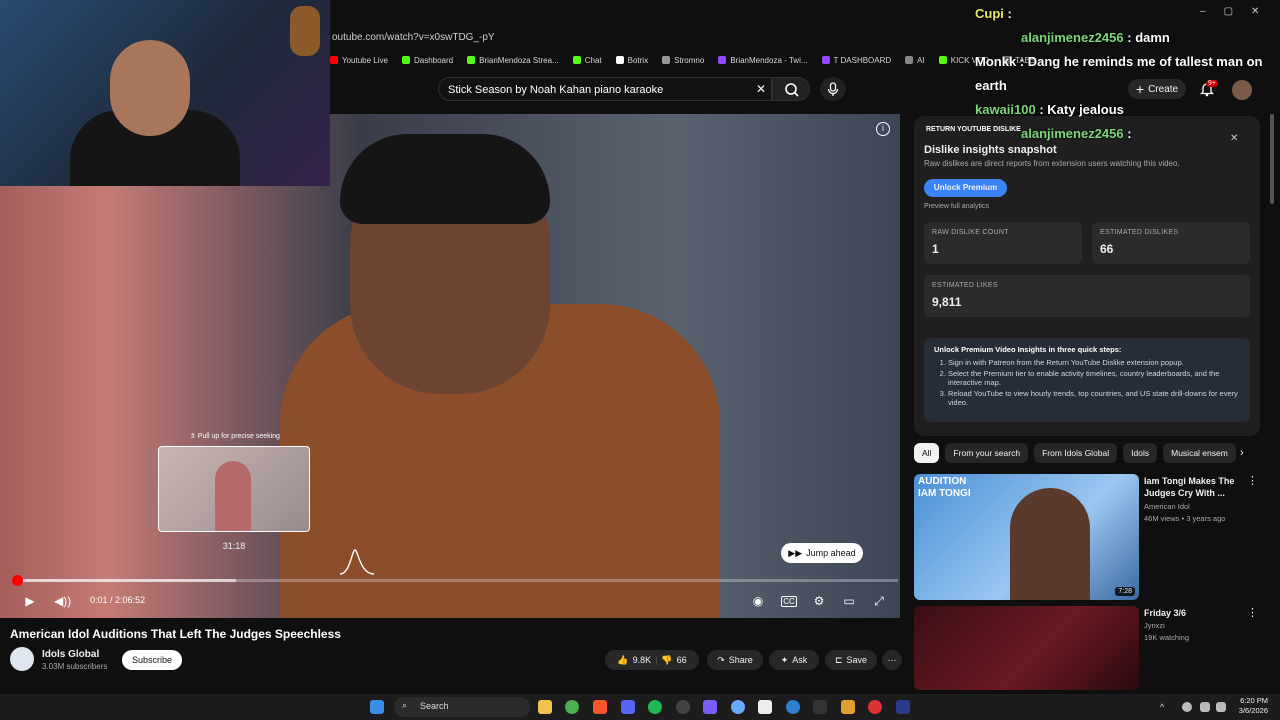 Image resolution: width=1280 pixels, height=720 pixels. Describe the element at coordinates (450, 600) in the screenshot. I see `player-controls: ▶ ◀)) 0:01 / 2:06:52 ◉ CC ⚙ ▭ ⤢` at that location.